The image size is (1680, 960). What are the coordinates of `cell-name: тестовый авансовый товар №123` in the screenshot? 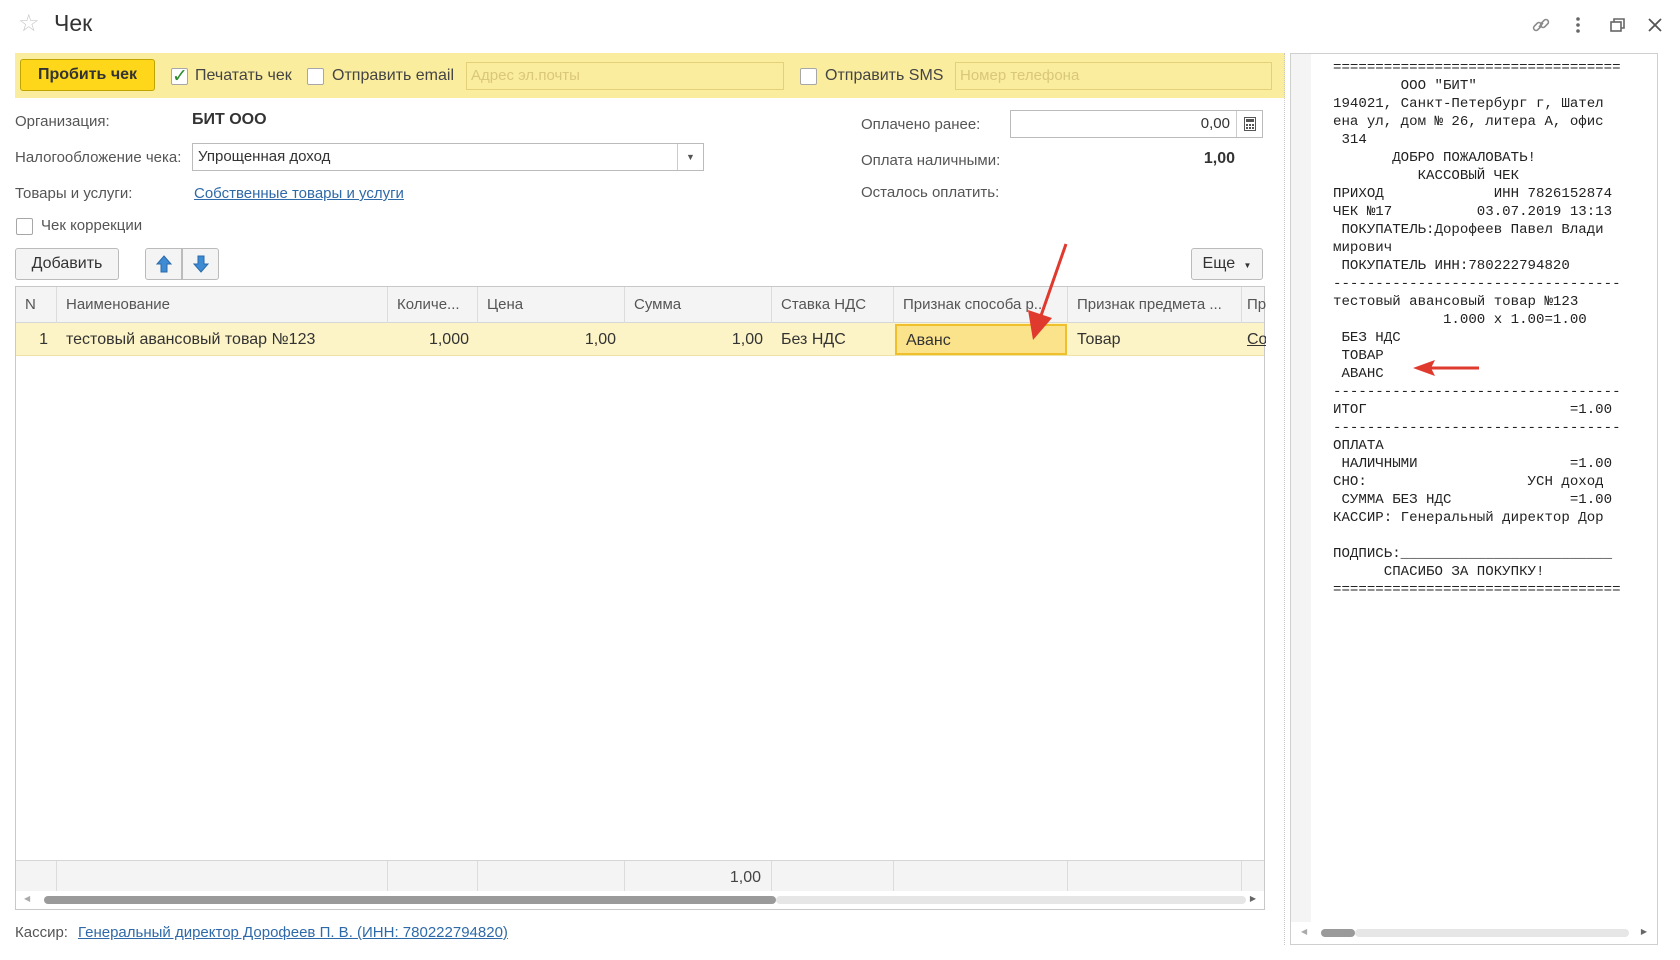 It's located at (222, 339).